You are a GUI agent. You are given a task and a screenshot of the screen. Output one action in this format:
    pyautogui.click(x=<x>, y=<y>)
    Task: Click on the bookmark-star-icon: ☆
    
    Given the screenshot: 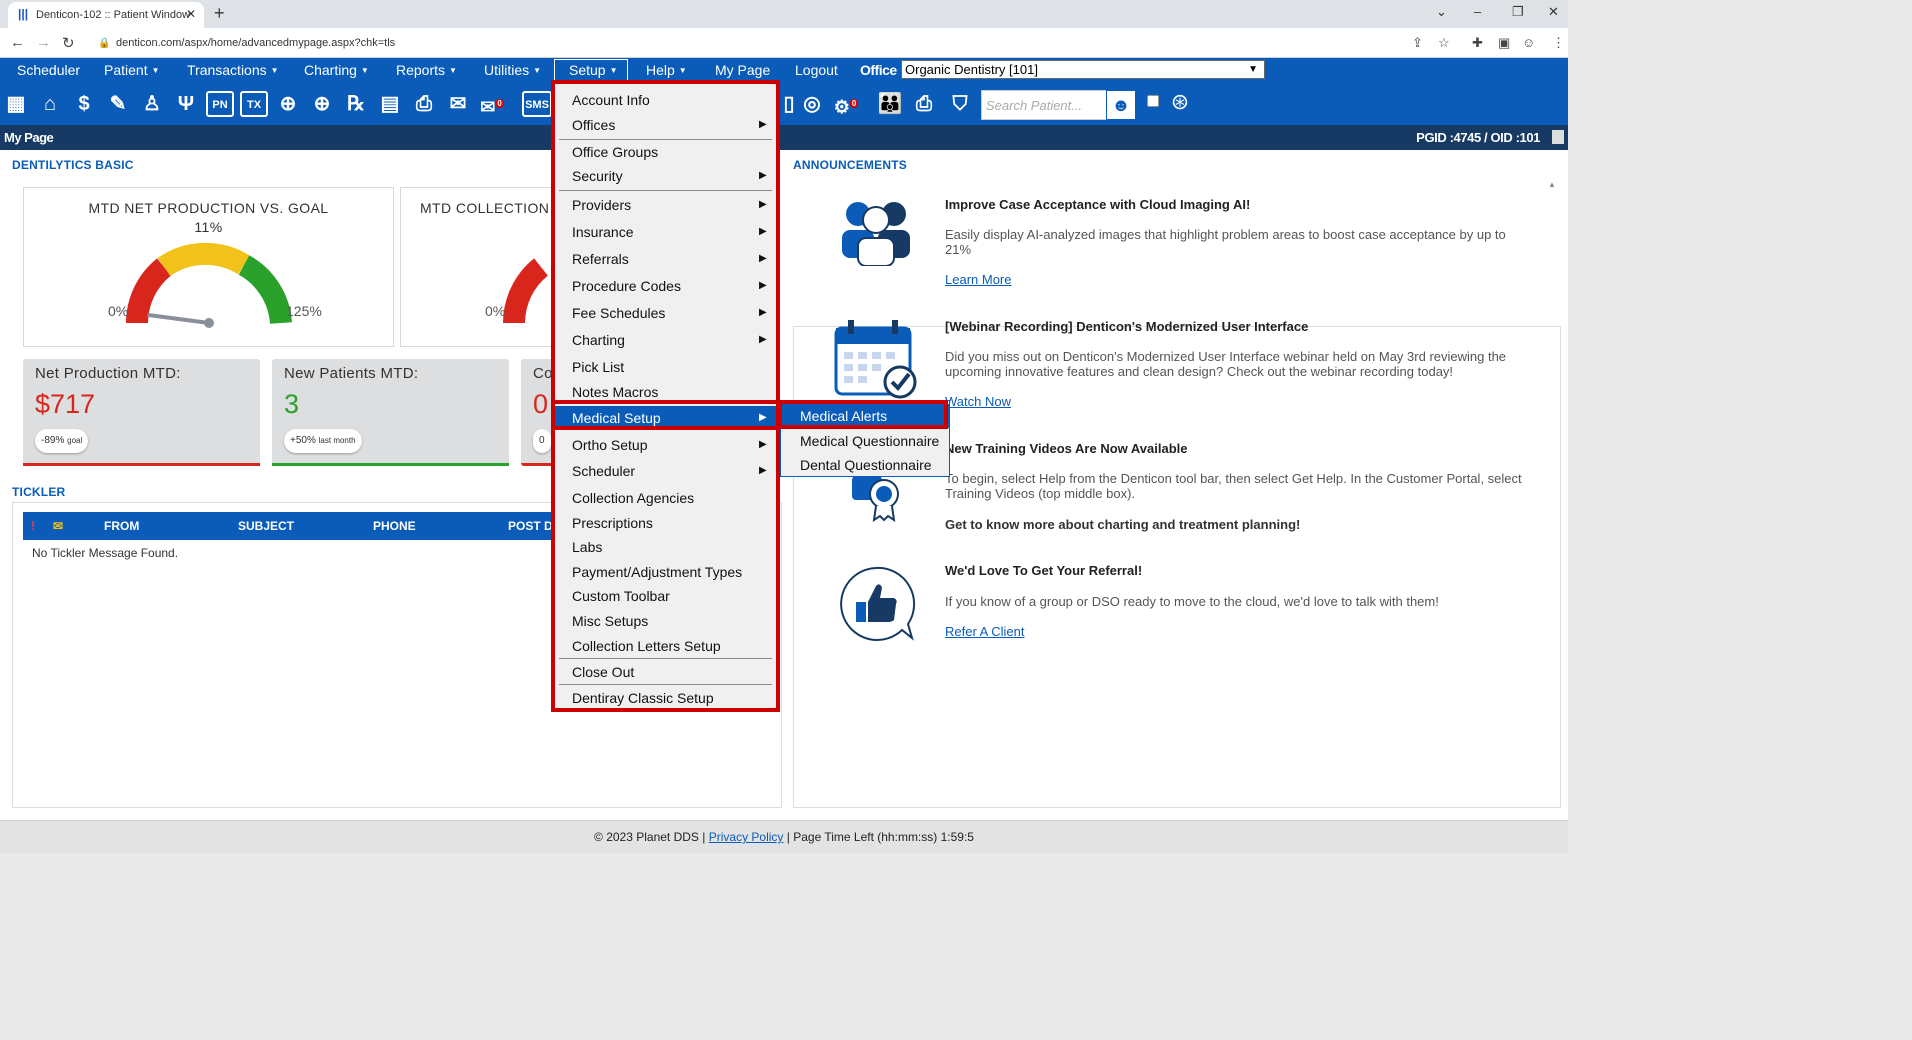 What is the action you would take?
    pyautogui.click(x=1444, y=43)
    